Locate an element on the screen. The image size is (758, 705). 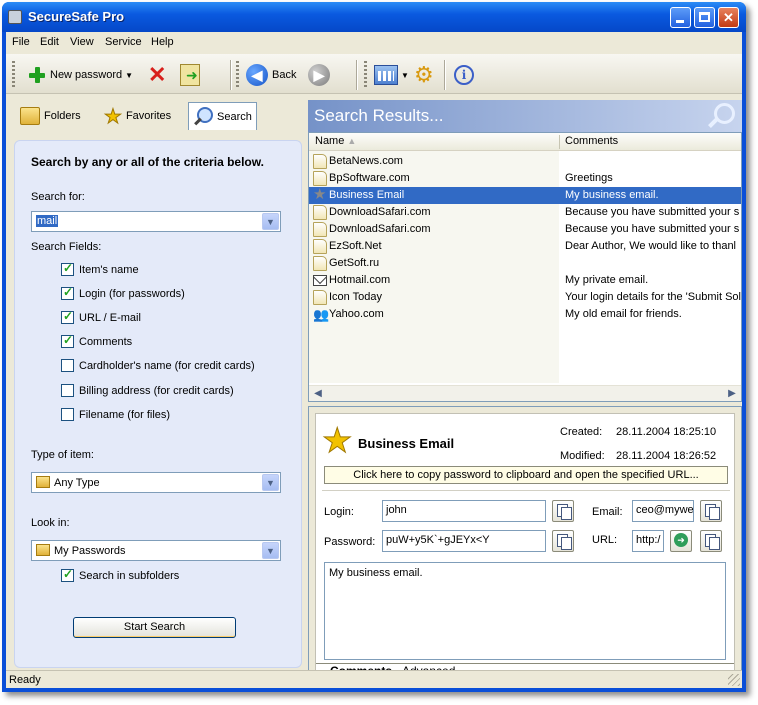
forward-button: ▶ is located at coordinates (319, 75).